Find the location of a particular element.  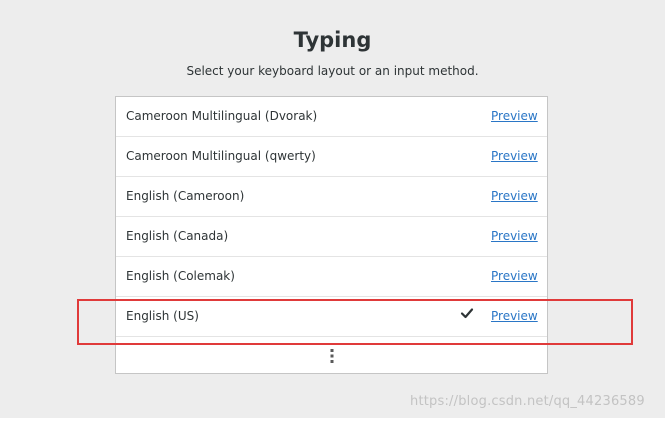

layout-row-english-cameroon: English (Cameroon) Preview is located at coordinates (331, 197).